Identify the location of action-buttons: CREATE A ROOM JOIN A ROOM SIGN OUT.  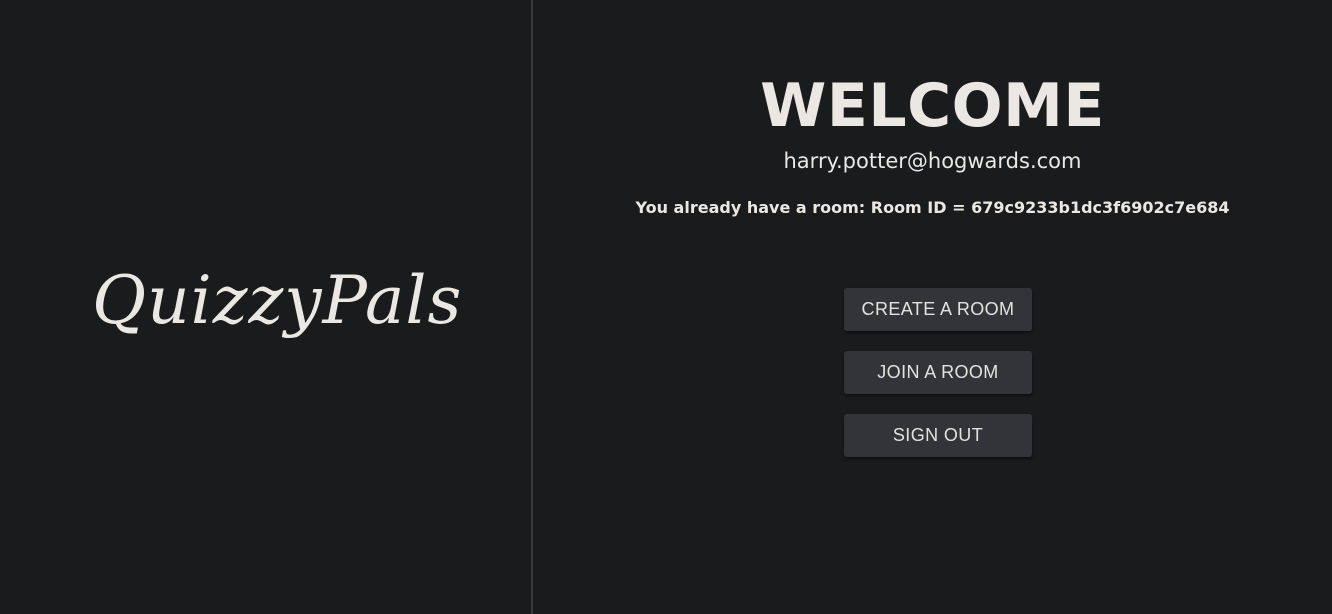
(938, 382).